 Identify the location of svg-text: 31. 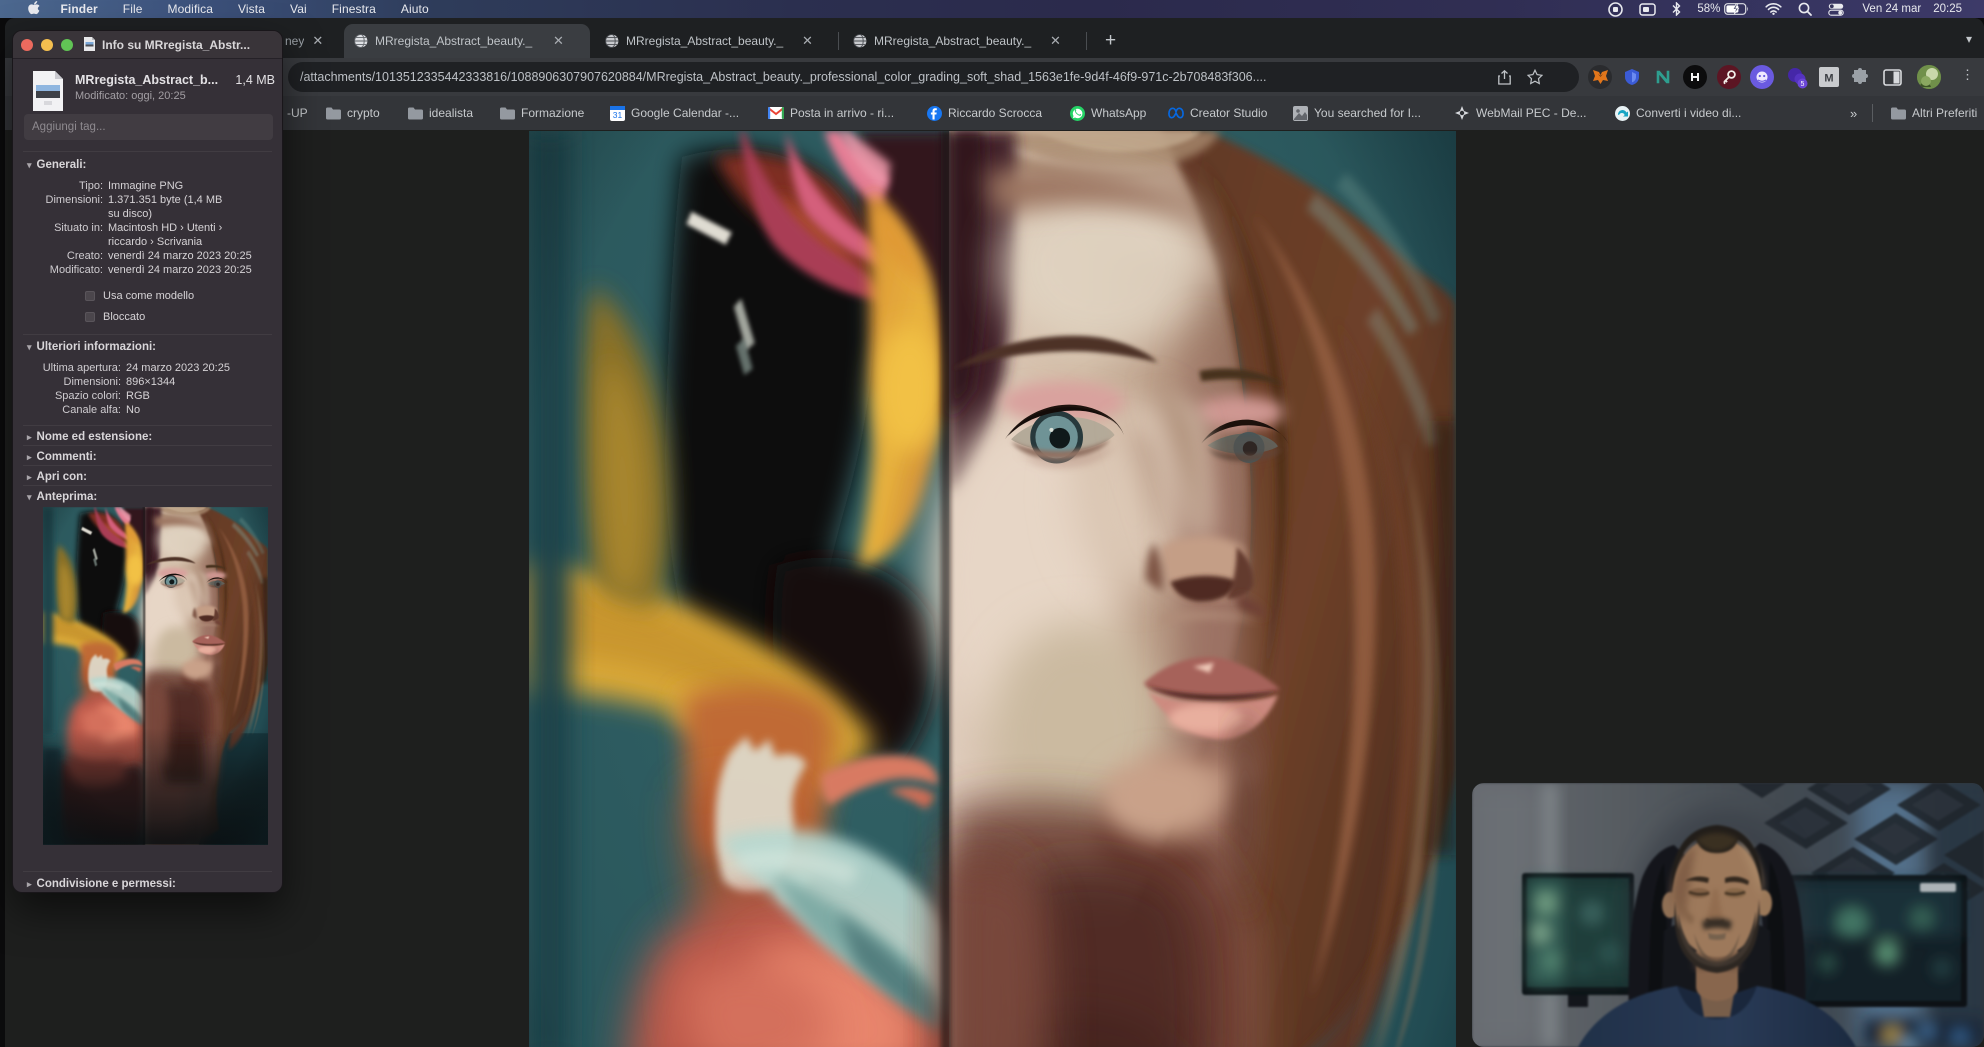
(617, 115).